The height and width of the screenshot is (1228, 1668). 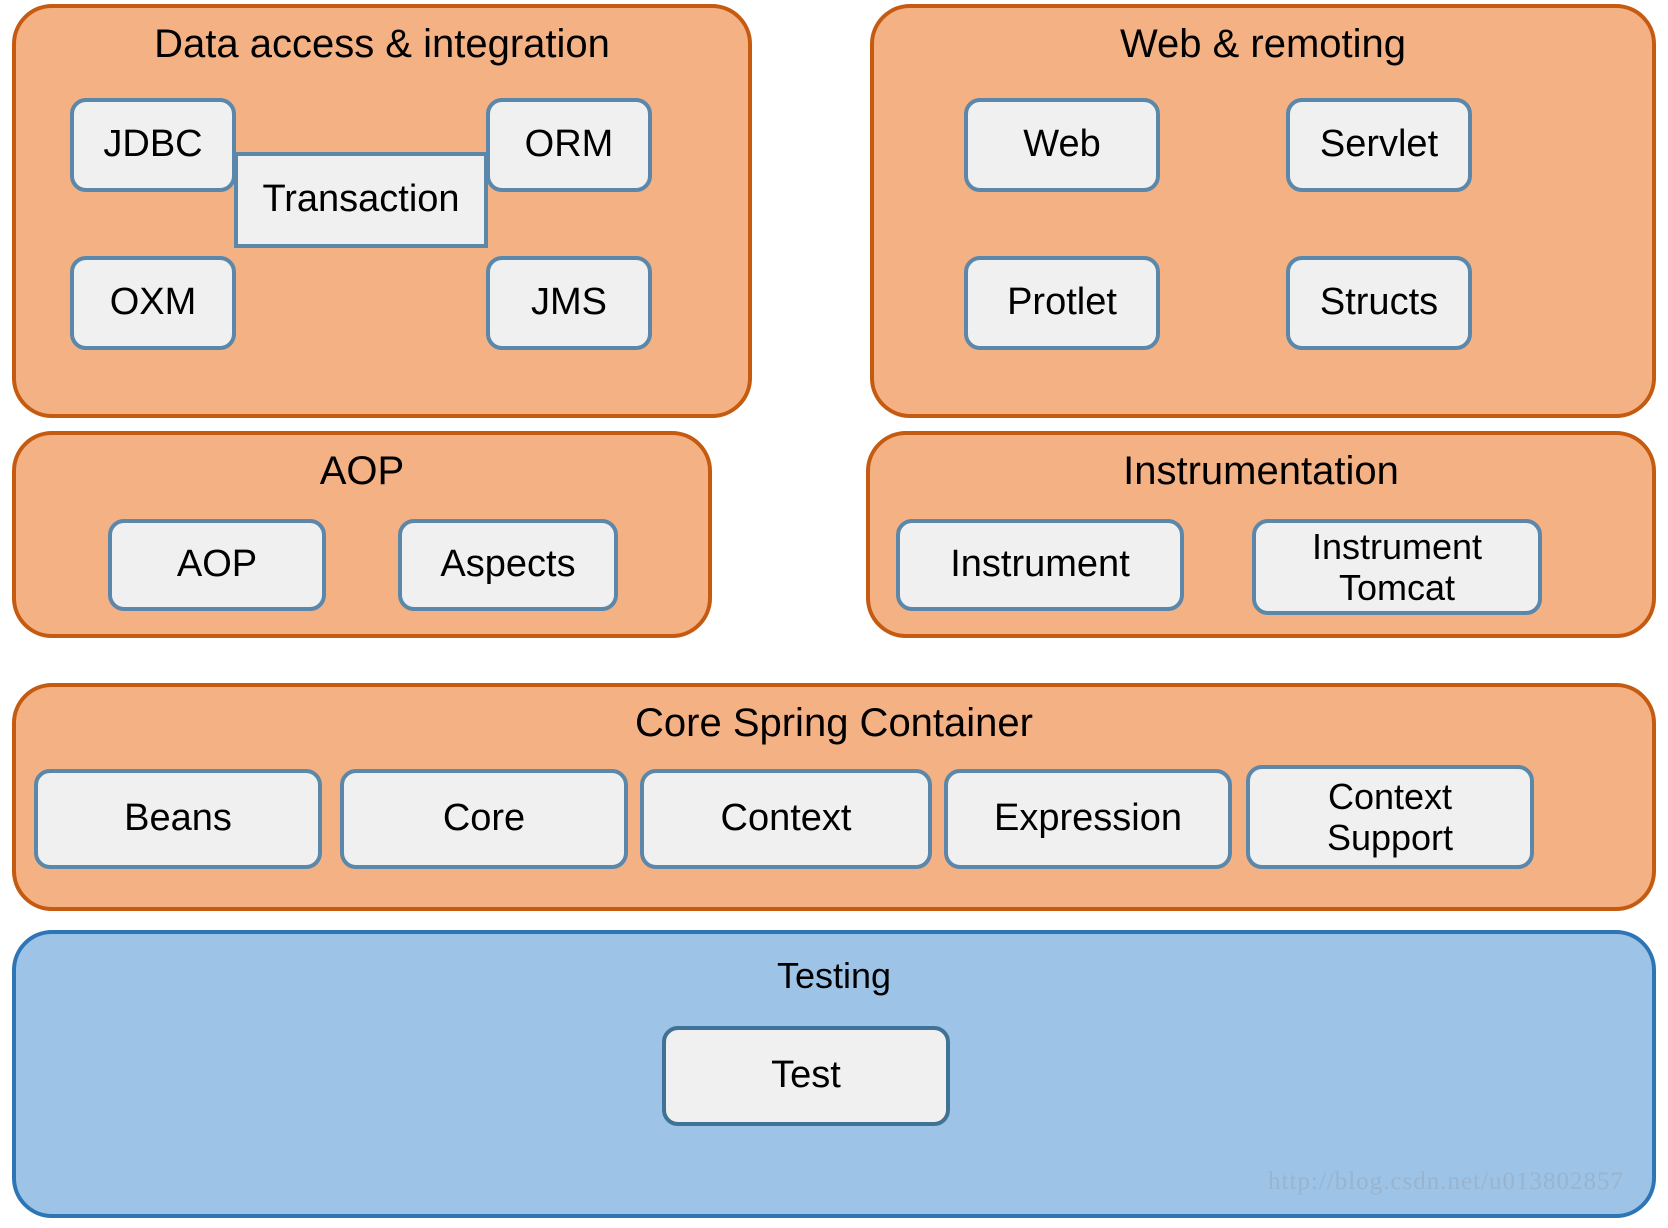 I want to click on panel-title-core-spring-container: Core Spring Container, so click(x=834, y=723).